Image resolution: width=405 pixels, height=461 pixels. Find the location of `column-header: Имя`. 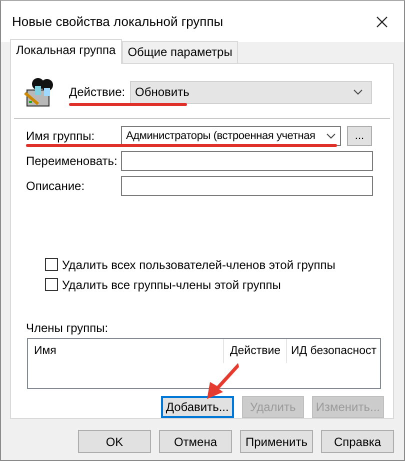

column-header: Имя is located at coordinates (126, 350).